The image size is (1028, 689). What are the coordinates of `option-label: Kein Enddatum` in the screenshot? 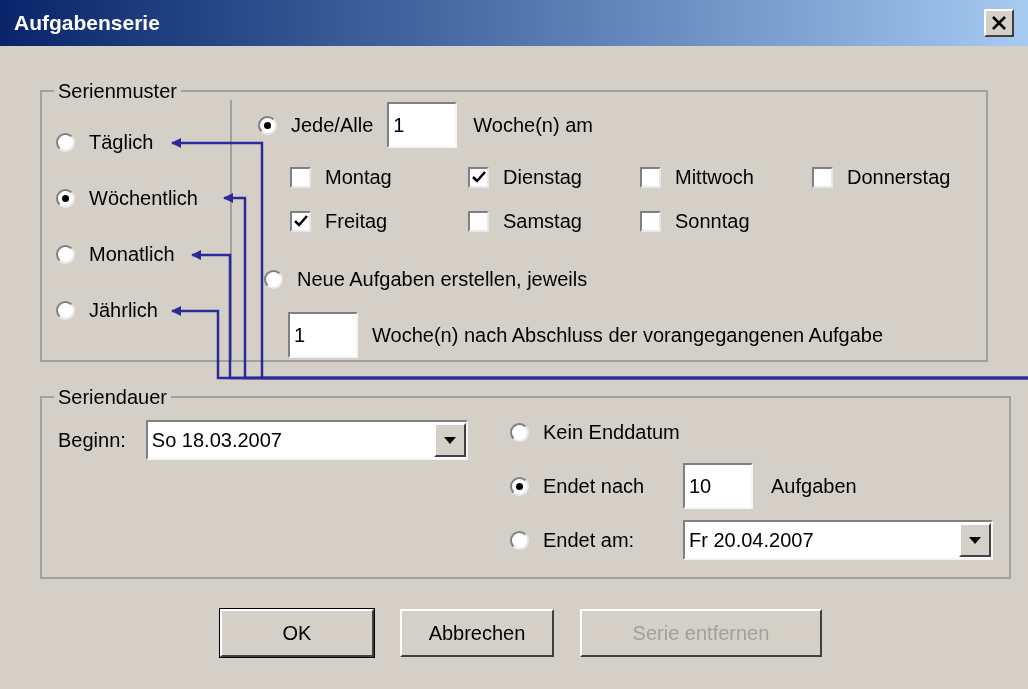 It's located at (611, 432).